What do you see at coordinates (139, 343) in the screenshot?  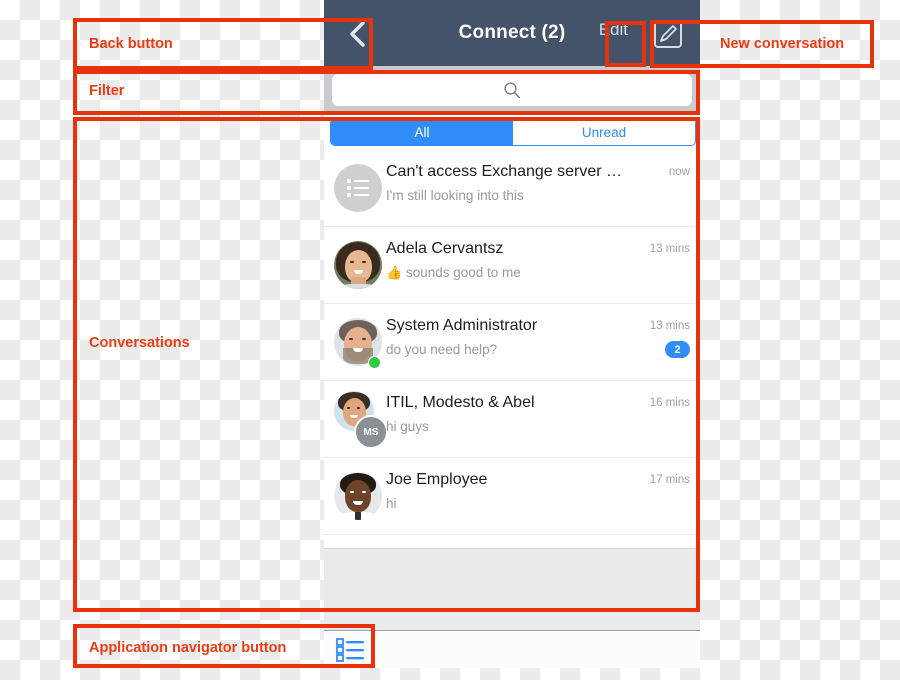 I see `annotation-label-conversations: Conversations` at bounding box center [139, 343].